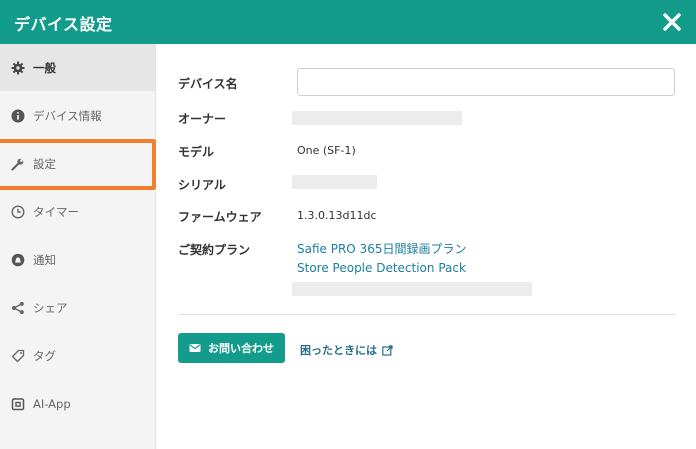 This screenshot has width=696, height=449. Describe the element at coordinates (381, 268) in the screenshot. I see `plan-link: Store People Detection Pack` at that location.